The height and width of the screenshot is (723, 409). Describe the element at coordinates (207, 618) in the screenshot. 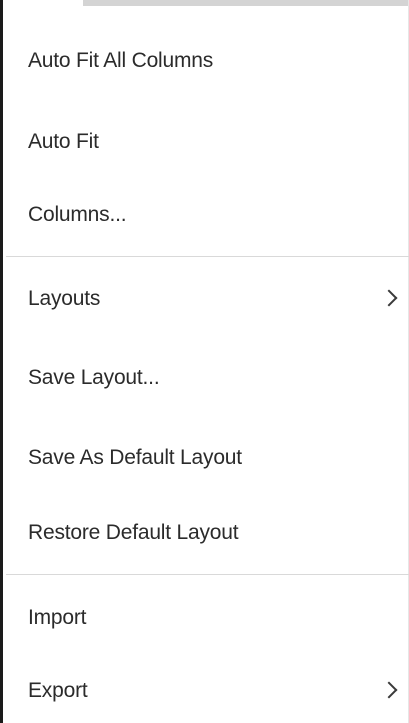

I see `menu-item-import: Import` at that location.